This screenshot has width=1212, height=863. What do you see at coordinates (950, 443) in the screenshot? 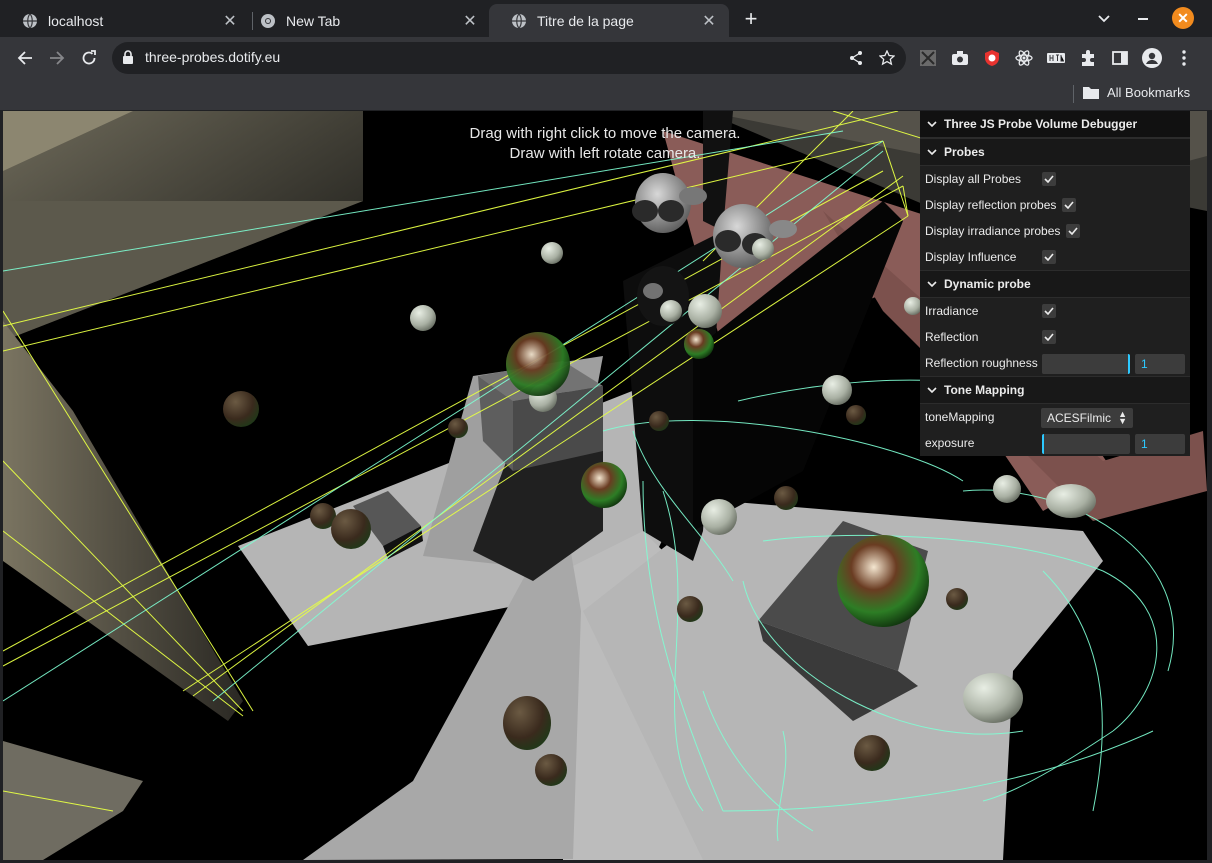
I see `control-label: exposure` at bounding box center [950, 443].